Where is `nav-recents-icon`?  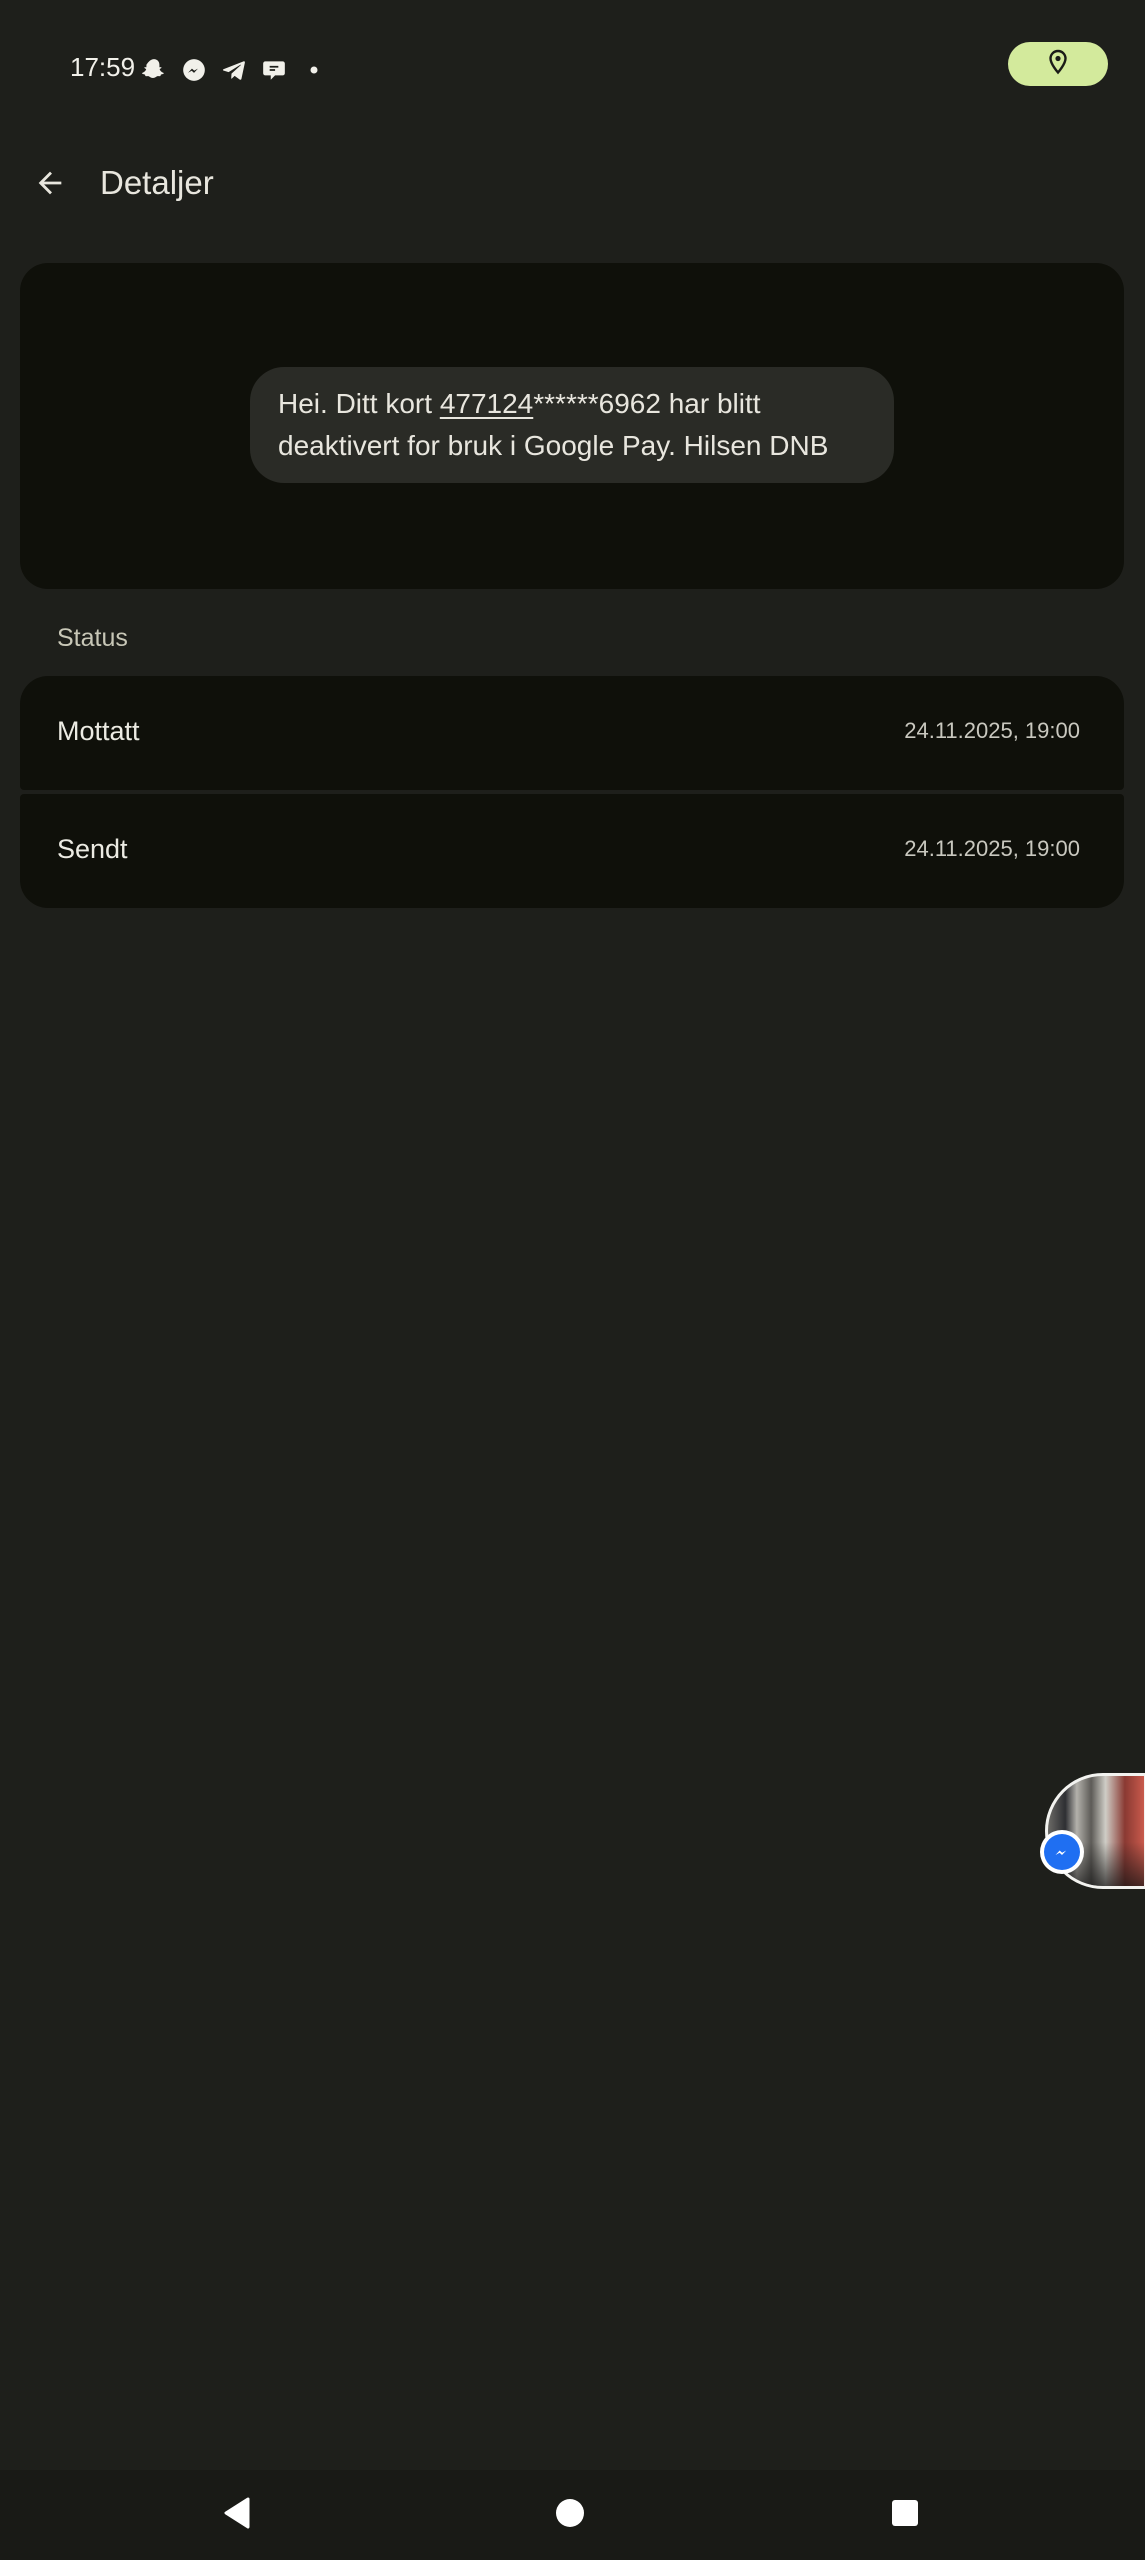 nav-recents-icon is located at coordinates (905, 2515).